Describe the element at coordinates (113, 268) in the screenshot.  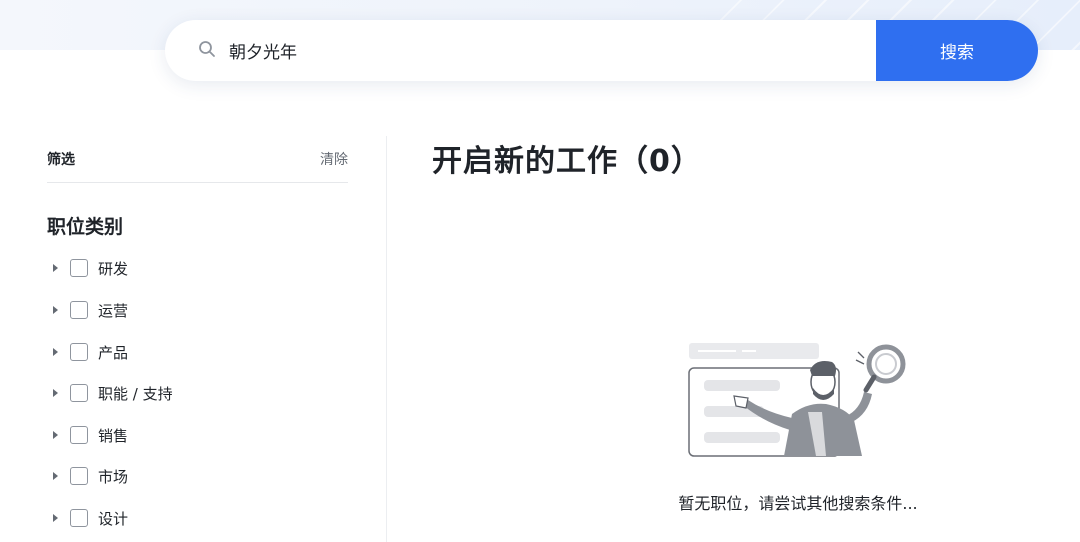
I see `category-label: 研发` at that location.